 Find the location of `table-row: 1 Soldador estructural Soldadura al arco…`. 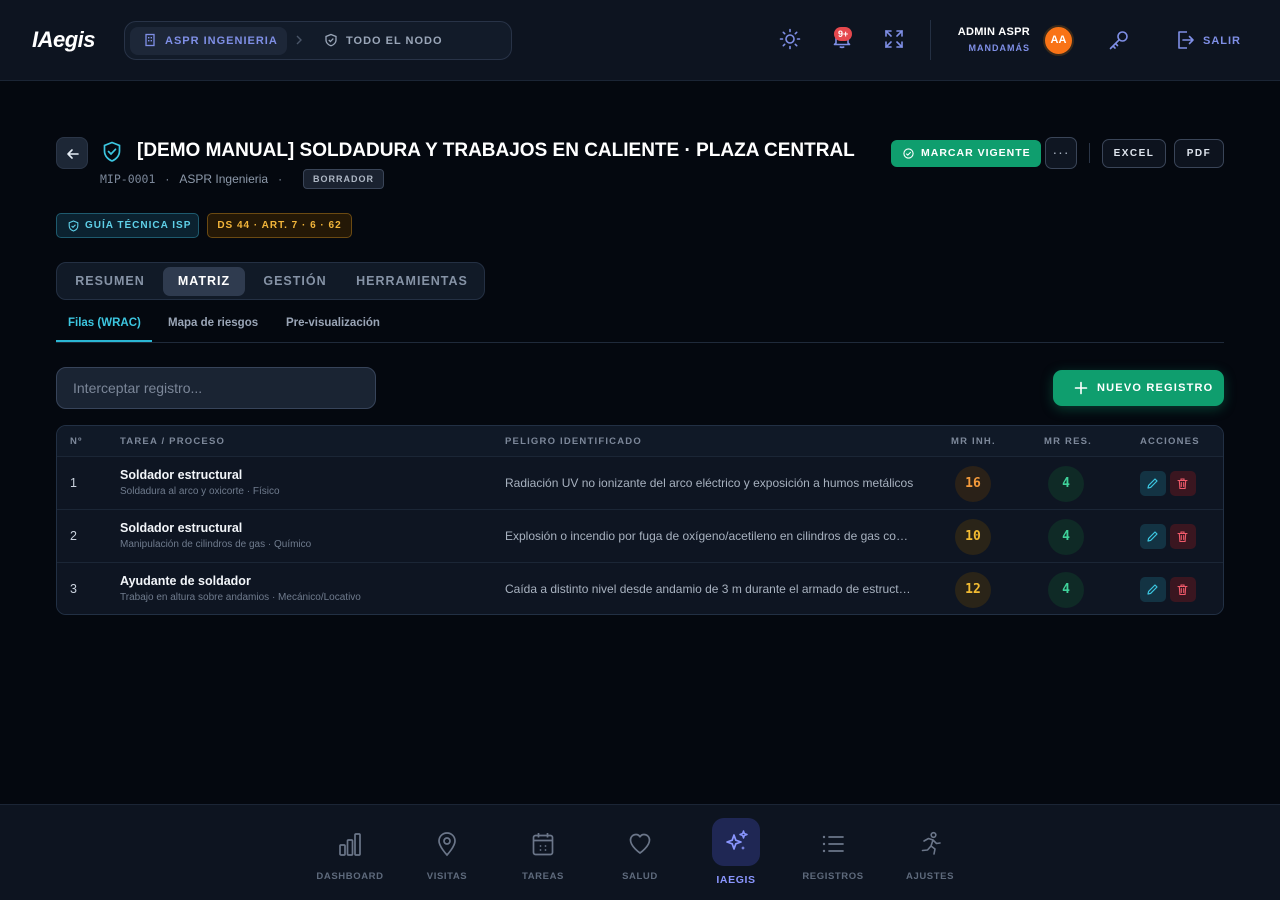

table-row: 1 Soldador estructural Soldadura al arco… is located at coordinates (640, 482).